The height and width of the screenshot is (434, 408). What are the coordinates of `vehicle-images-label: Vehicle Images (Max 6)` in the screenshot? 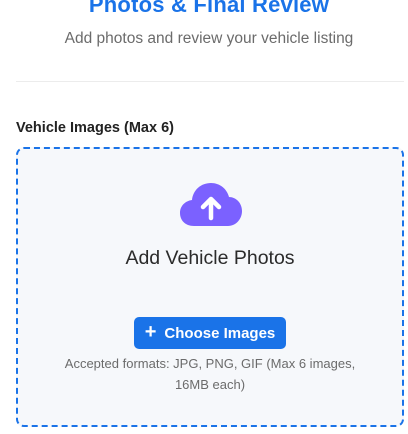 It's located at (95, 128).